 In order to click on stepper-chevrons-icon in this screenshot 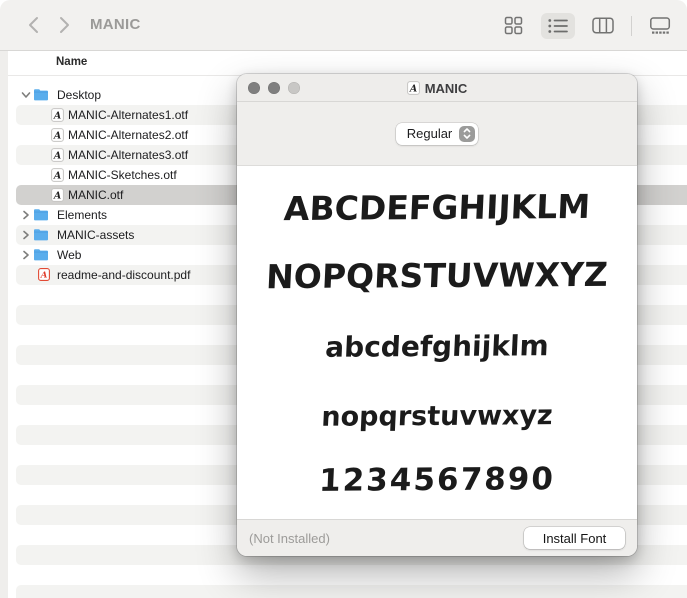, I will do `click(467, 133)`.